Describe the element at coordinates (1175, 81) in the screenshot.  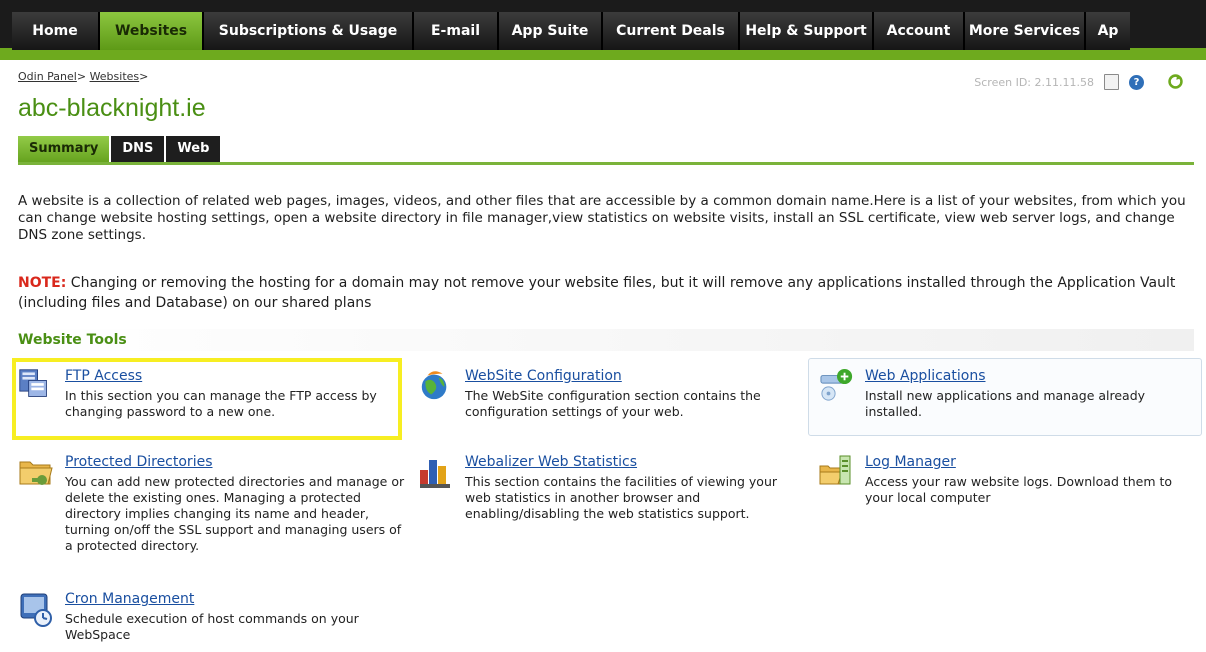
I see `refresh-icon` at that location.